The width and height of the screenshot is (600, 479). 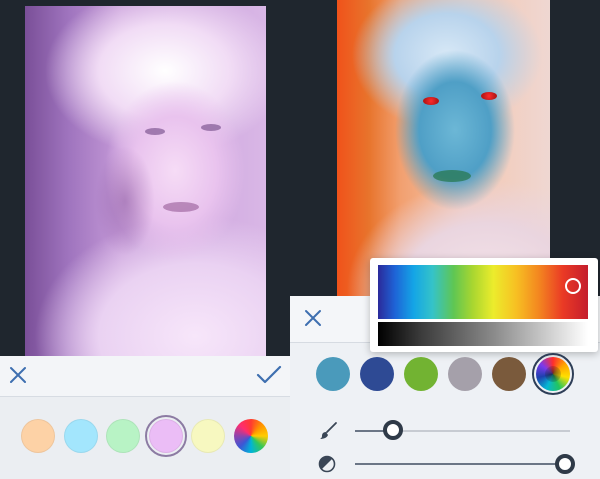 I want to click on opacity-fill, so click(x=457, y=464).